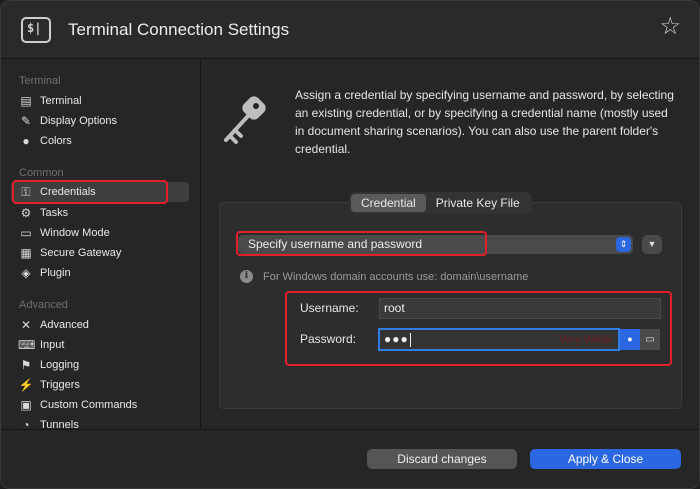 This screenshot has width=700, height=489. I want to click on chevron-down-icon: ▼, so click(652, 244).